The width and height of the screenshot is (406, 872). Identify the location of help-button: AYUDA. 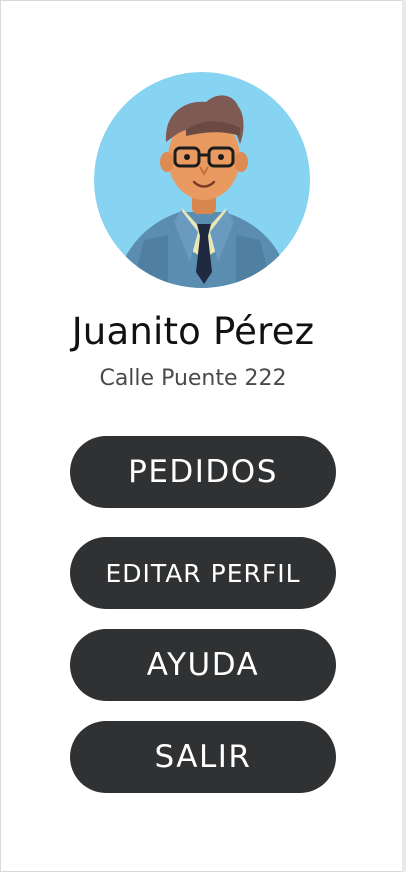
(203, 665).